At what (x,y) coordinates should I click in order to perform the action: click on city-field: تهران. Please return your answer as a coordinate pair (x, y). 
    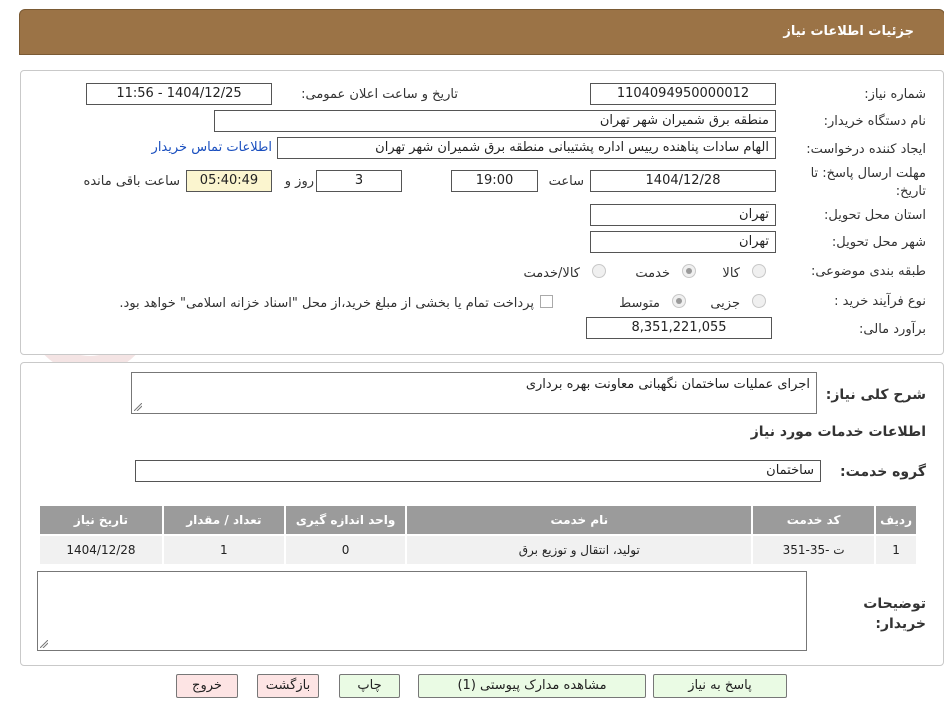
    Looking at the image, I should click on (683, 242).